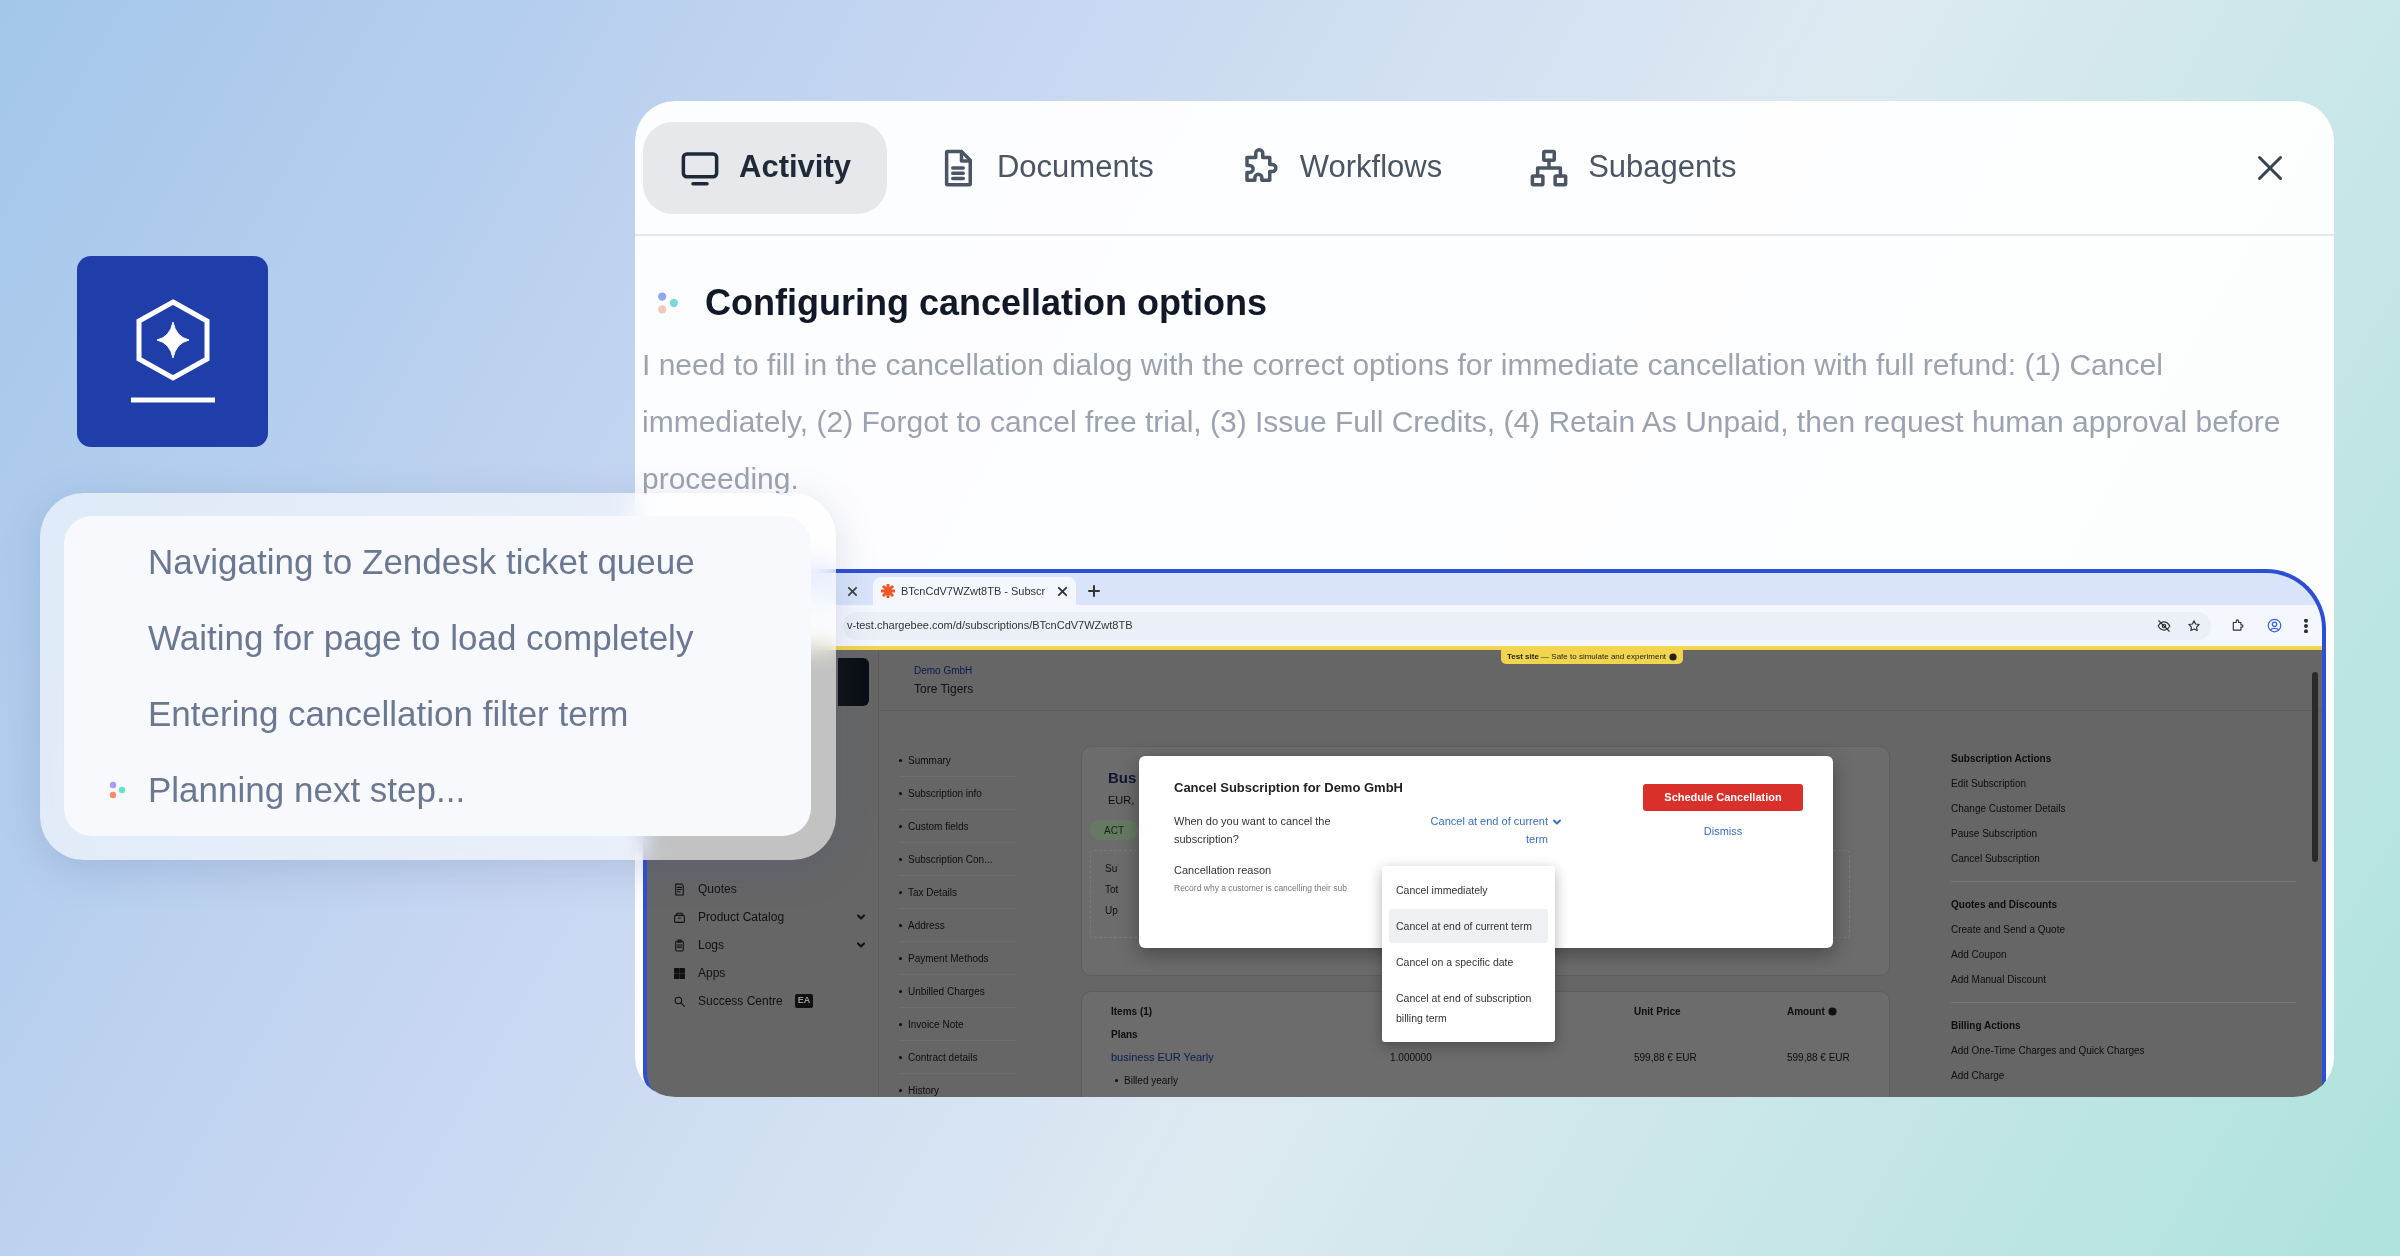 The image size is (2400, 1256). What do you see at coordinates (958, 892) in the screenshot?
I see `section-nav-item: Tax Details` at bounding box center [958, 892].